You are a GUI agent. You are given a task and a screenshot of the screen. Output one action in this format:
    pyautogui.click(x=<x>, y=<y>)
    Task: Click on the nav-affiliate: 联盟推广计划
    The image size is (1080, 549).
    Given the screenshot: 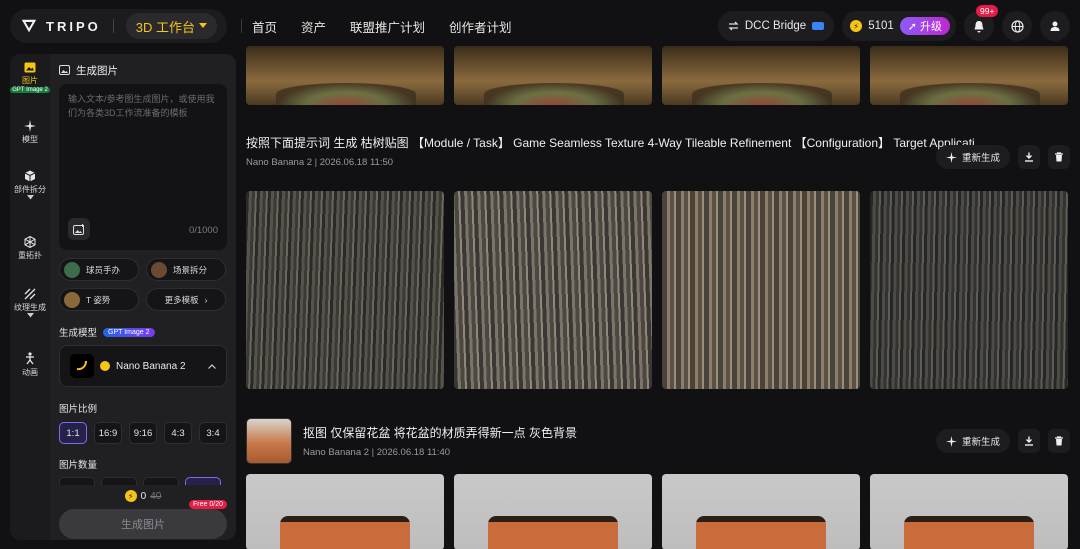 What is the action you would take?
    pyautogui.click(x=387, y=26)
    